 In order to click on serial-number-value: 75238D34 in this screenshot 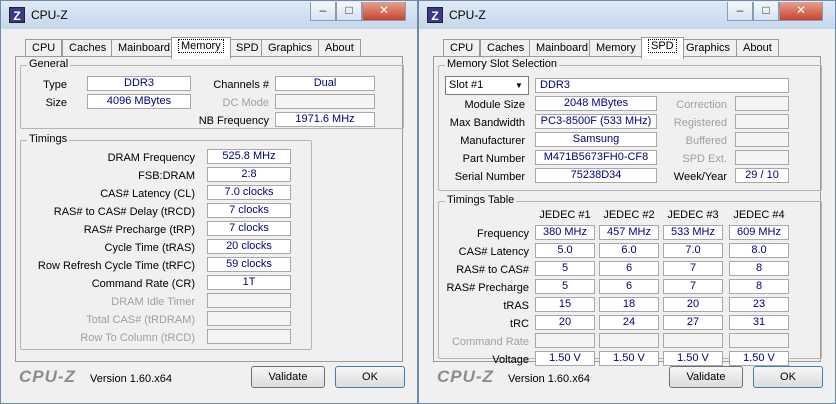, I will do `click(596, 175)`.